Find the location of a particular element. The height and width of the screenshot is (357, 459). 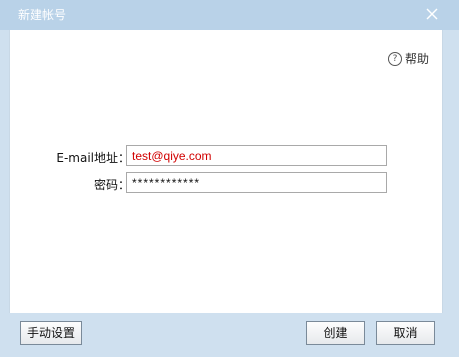

cancel-button: 取消 is located at coordinates (405, 333).